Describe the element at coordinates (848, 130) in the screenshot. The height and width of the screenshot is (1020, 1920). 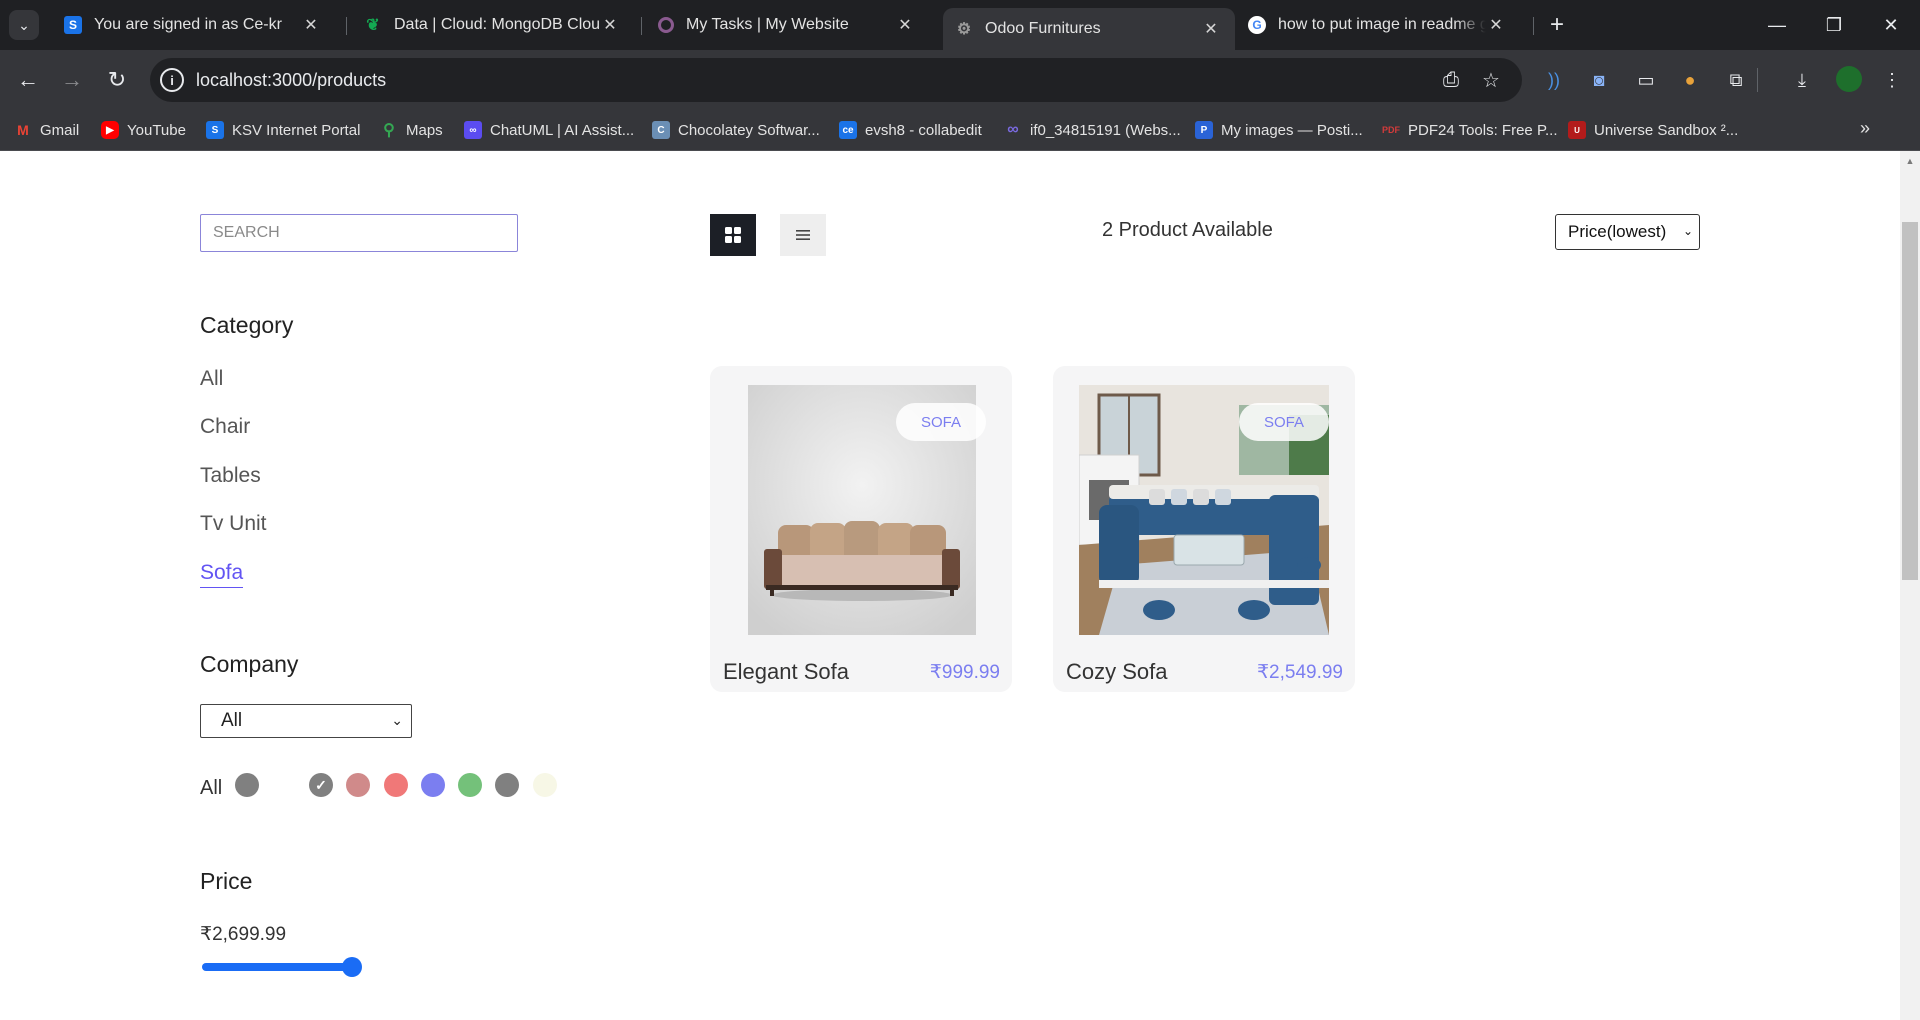
I see `collabedit-icon: ce` at that location.